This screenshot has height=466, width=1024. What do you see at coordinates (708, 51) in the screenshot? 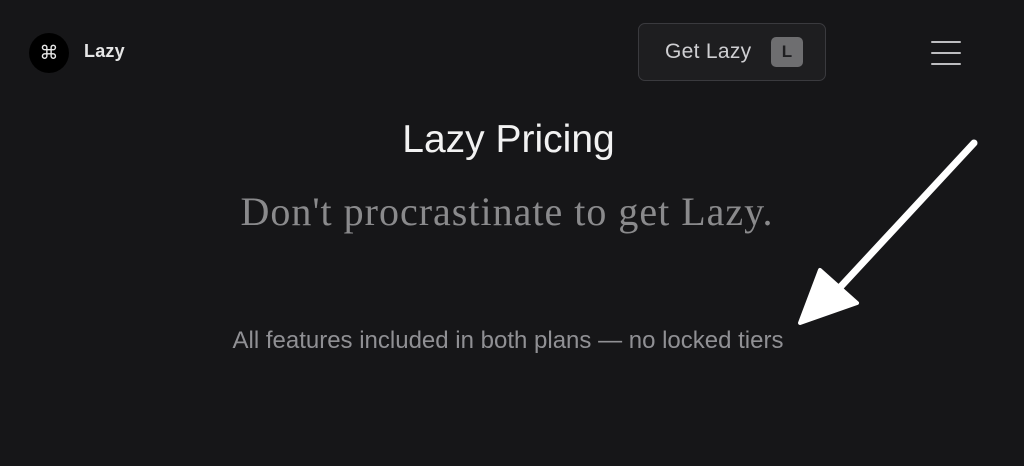
I see `get-lazy-button-label: Get Lazy` at bounding box center [708, 51].